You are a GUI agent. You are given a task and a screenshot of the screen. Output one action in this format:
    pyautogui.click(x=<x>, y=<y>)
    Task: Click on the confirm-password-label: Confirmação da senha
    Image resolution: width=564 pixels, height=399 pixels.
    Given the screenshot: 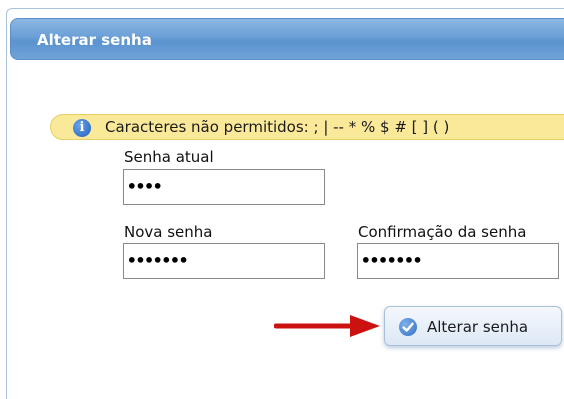 What is the action you would take?
    pyautogui.click(x=442, y=232)
    